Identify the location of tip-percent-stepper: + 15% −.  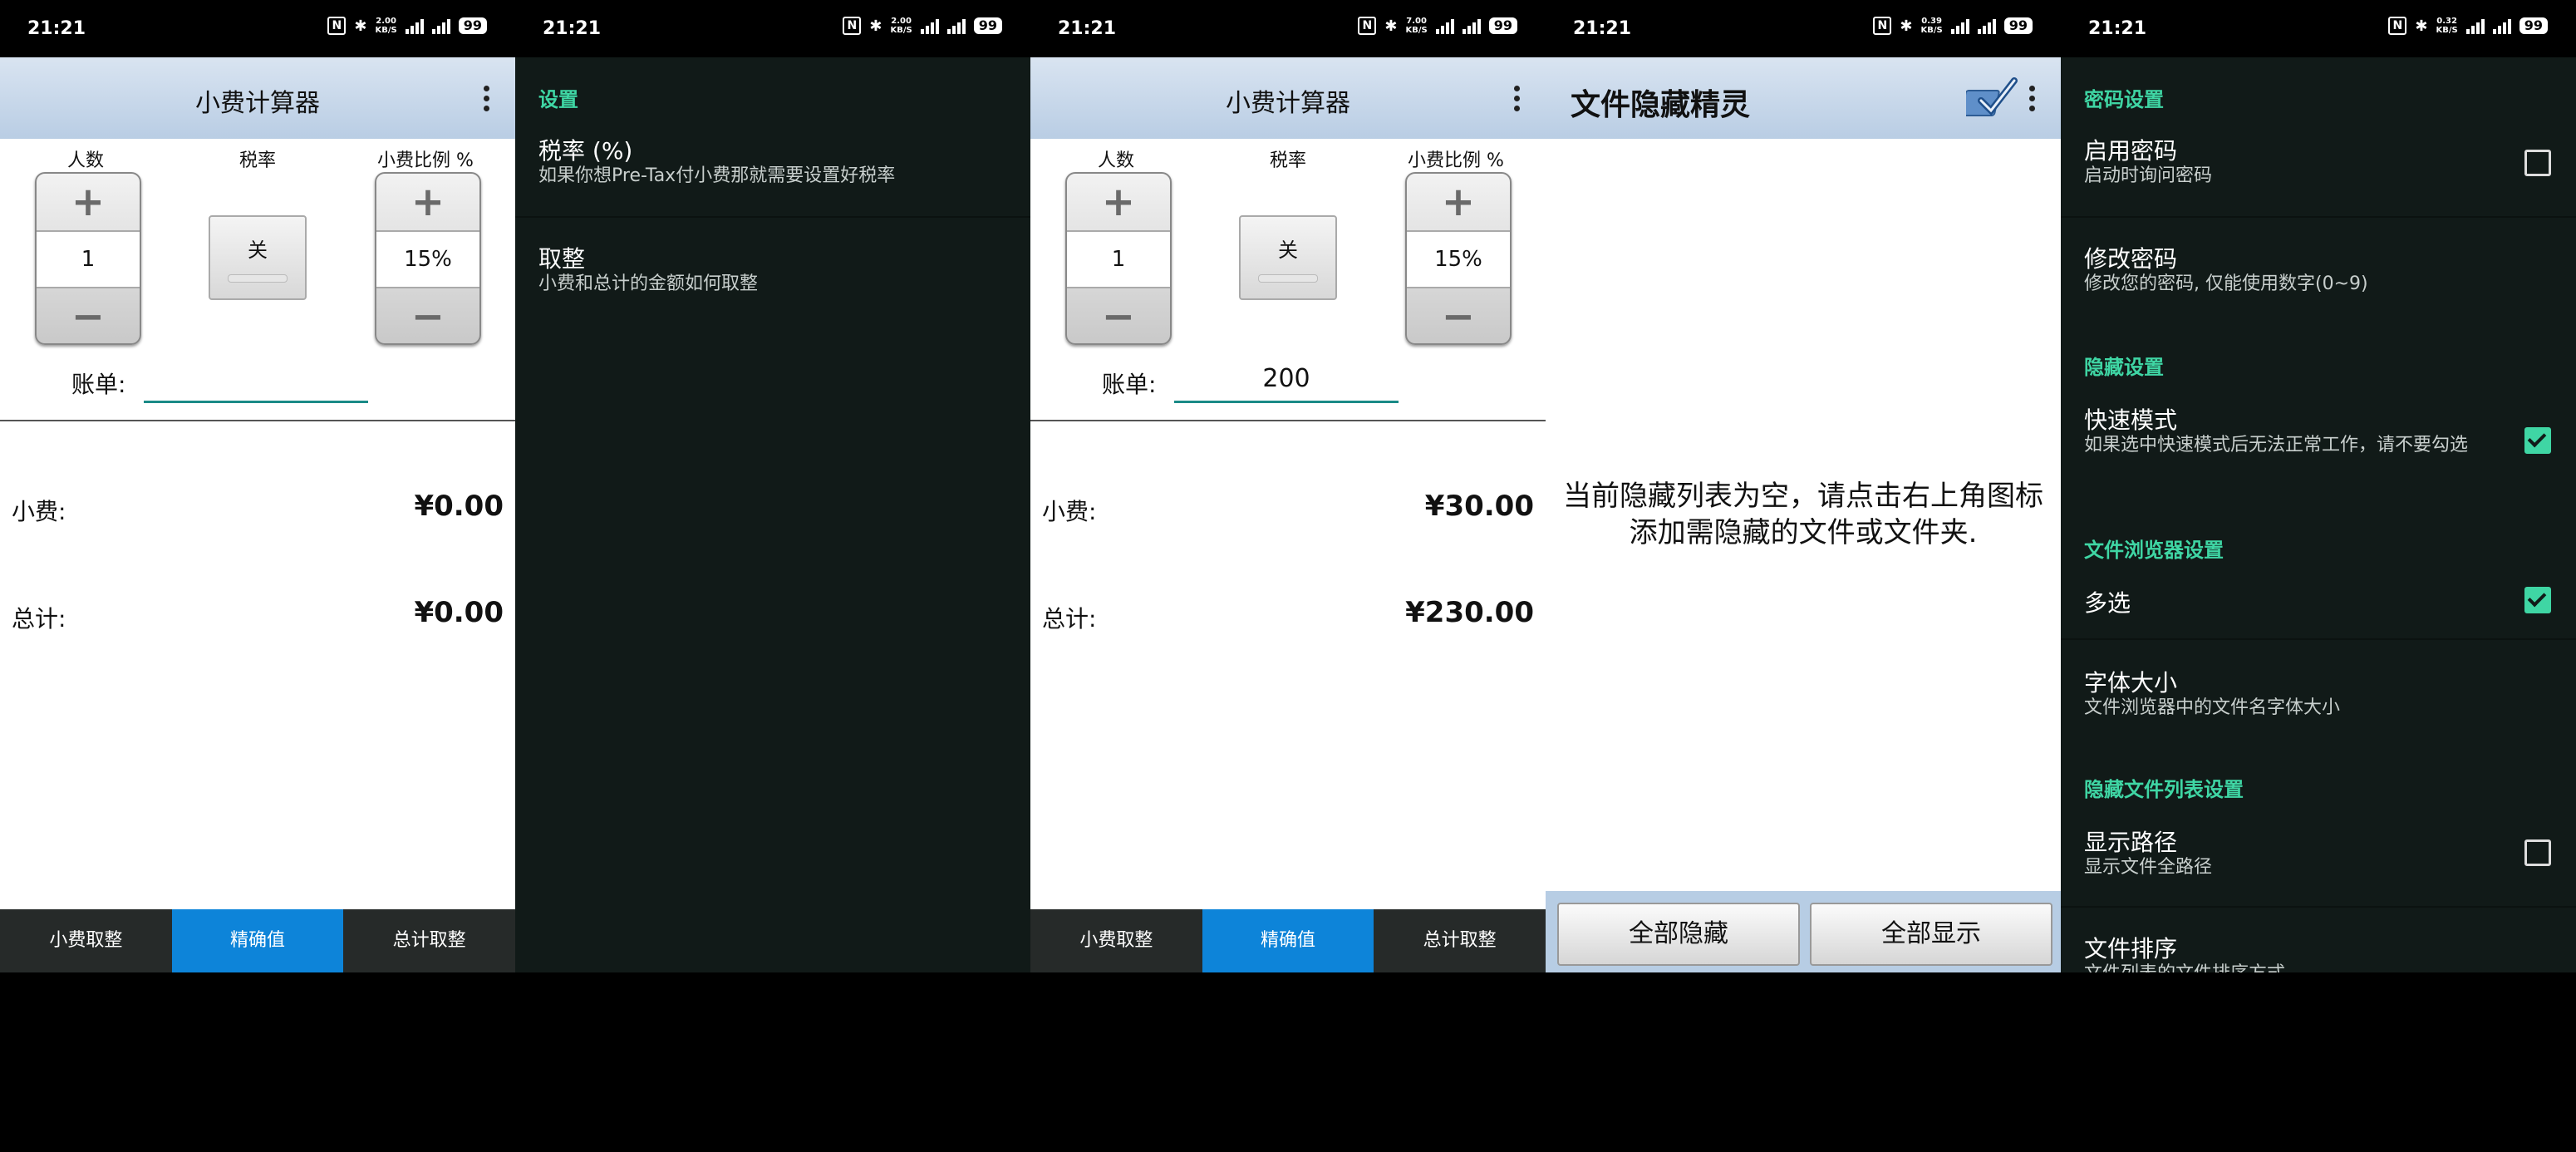
(428, 258).